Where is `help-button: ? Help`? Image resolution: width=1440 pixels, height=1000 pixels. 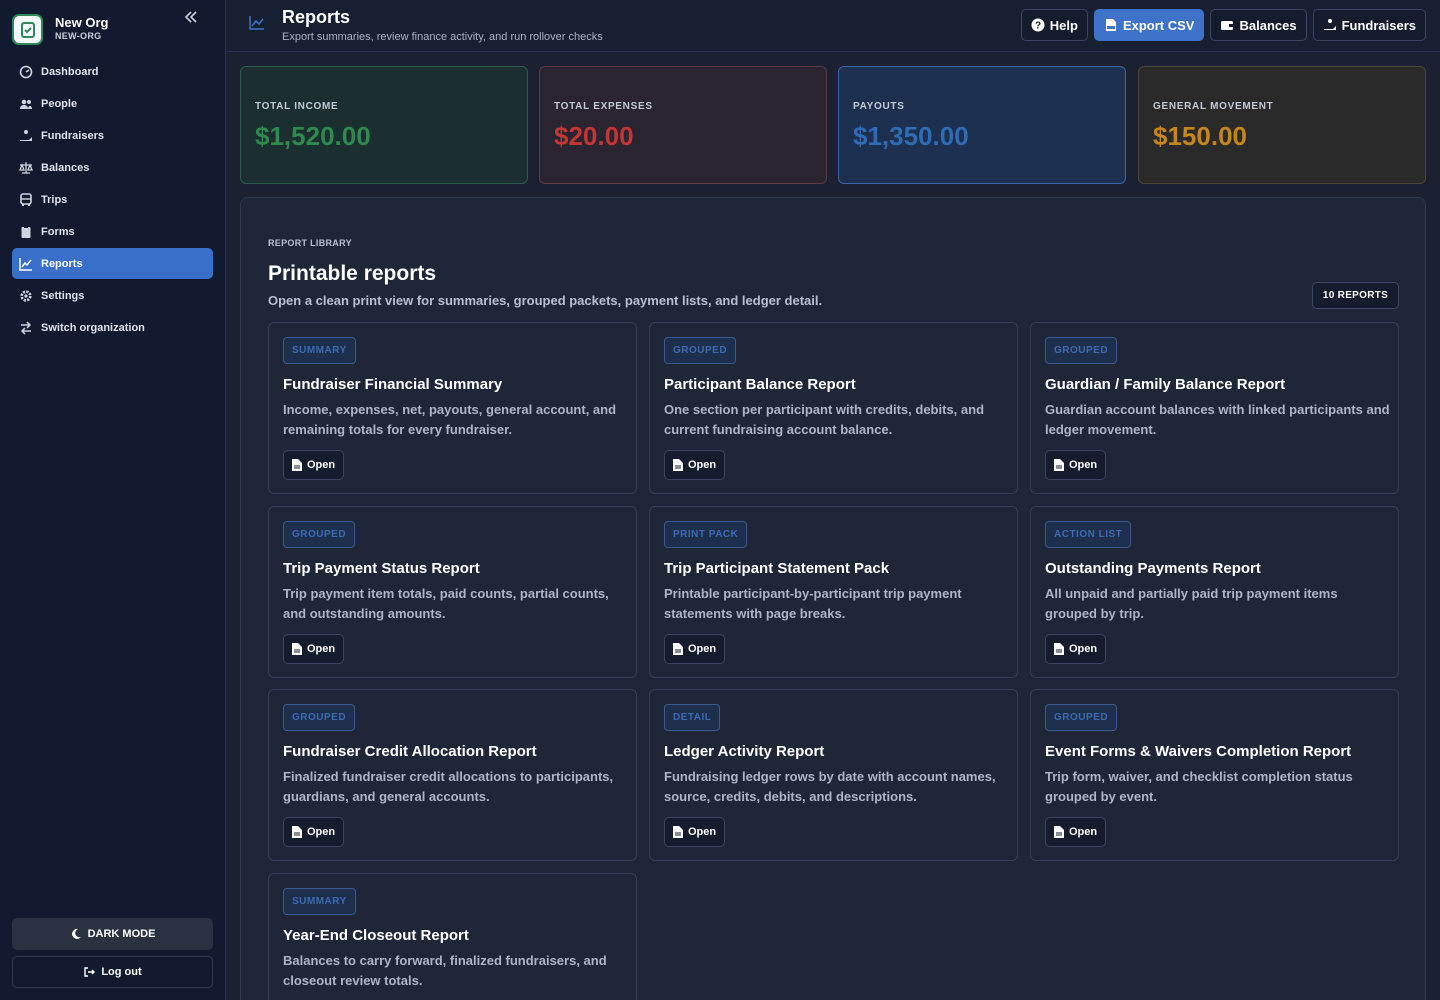
help-button: ? Help is located at coordinates (1054, 25).